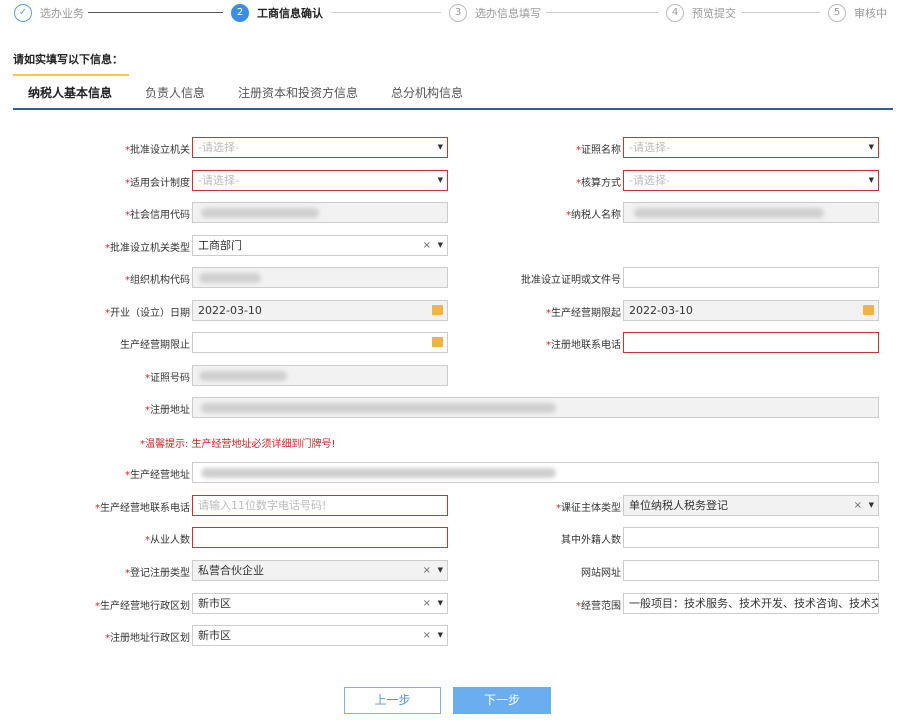 The width and height of the screenshot is (907, 720). Describe the element at coordinates (508, 13) in the screenshot. I see `step-3-label: 选办信息填写` at that location.